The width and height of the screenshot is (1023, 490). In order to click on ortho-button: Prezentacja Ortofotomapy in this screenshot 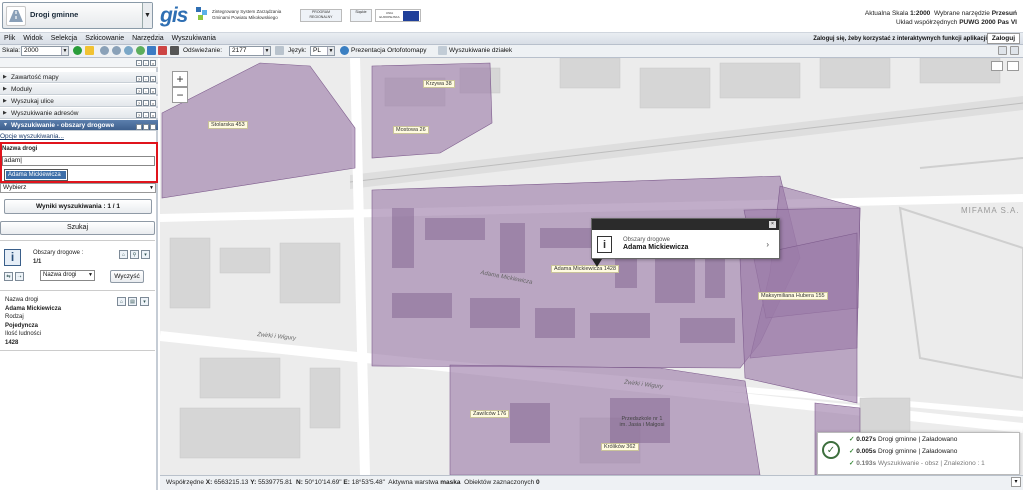, I will do `click(389, 51)`.